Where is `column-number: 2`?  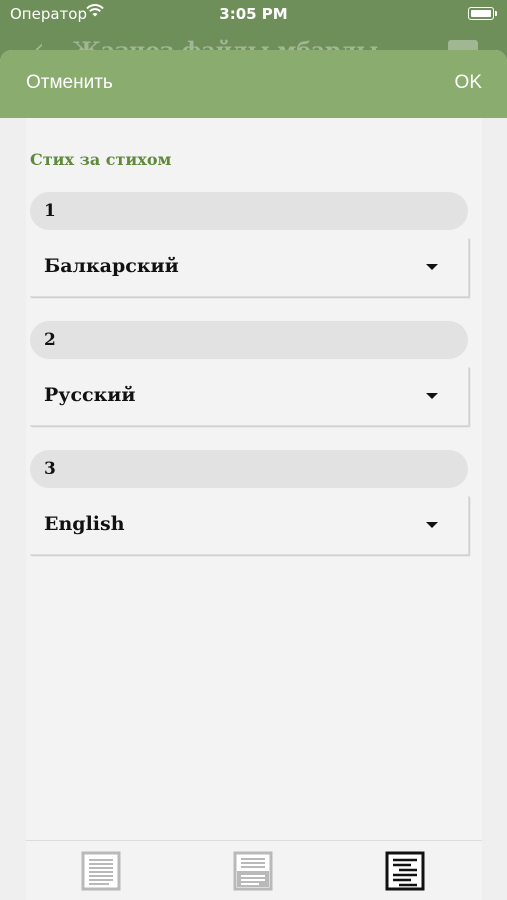
column-number: 2 is located at coordinates (50, 340).